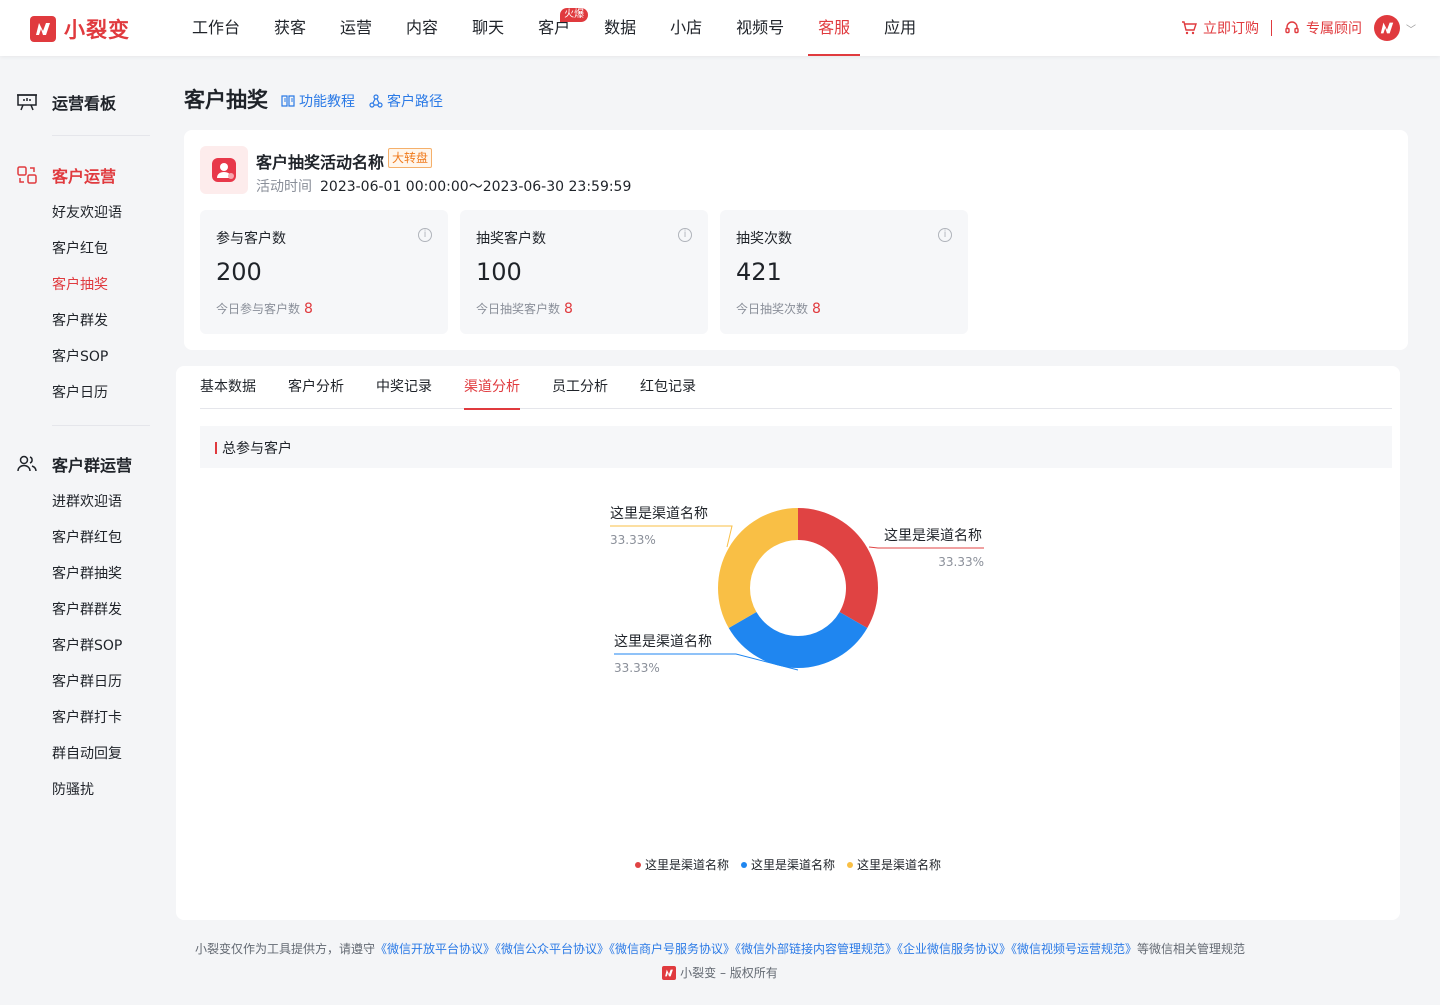 The width and height of the screenshot is (1440, 1005). Describe the element at coordinates (87, 609) in the screenshot. I see `sidebar-item: 客户群群发` at that location.